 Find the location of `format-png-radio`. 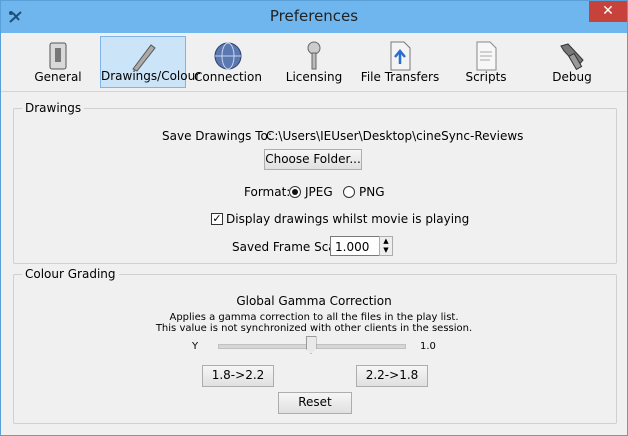

format-png-radio is located at coordinates (349, 192).